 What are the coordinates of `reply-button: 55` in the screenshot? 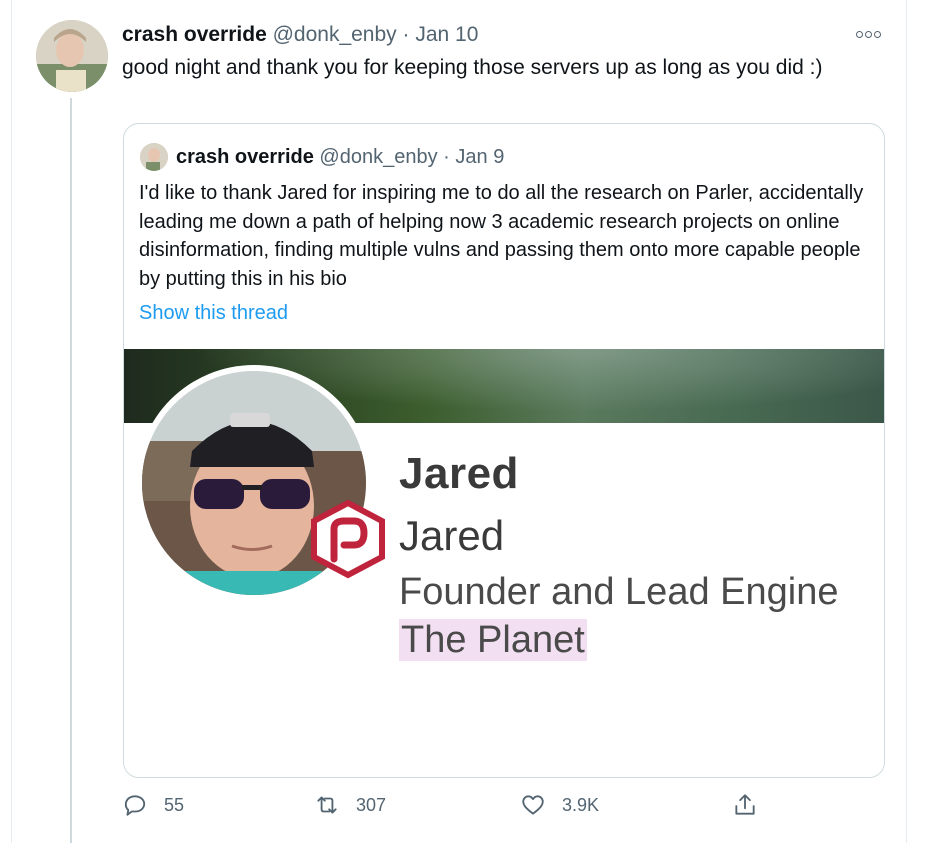 It's located at (153, 805).